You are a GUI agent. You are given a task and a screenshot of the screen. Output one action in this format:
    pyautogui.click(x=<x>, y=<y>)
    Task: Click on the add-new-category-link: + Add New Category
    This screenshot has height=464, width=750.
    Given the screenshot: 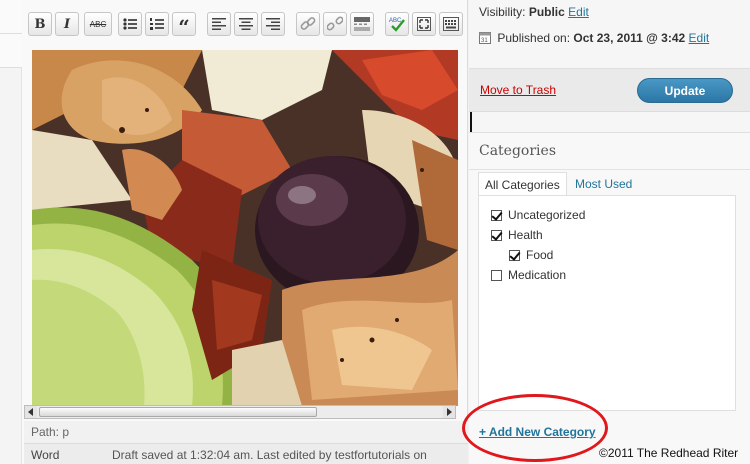 What is the action you would take?
    pyautogui.click(x=537, y=432)
    